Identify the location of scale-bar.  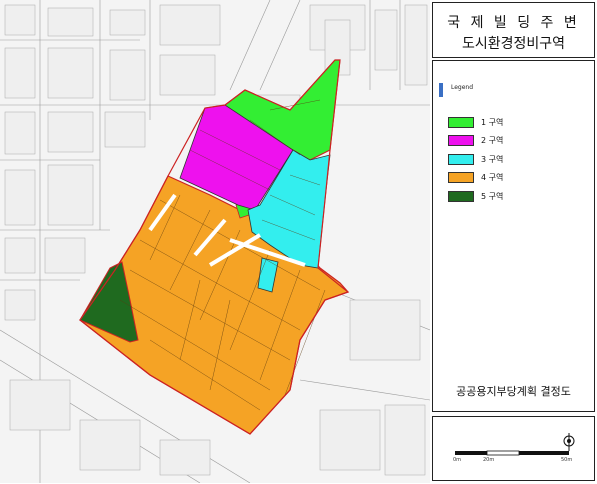
(515, 444).